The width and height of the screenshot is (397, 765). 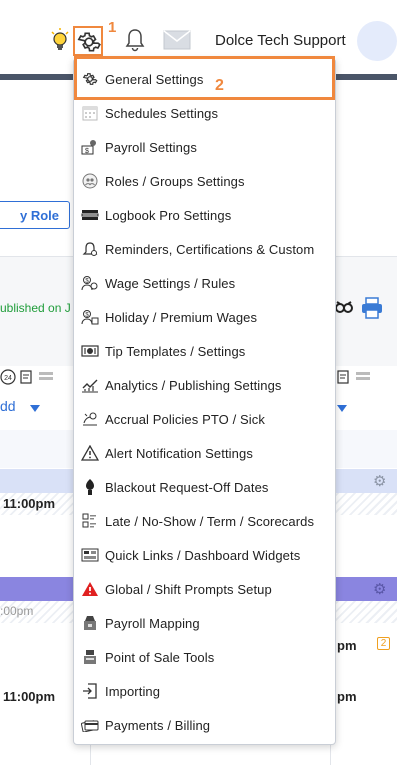 I want to click on menu-item-general-settings: General Settings, so click(x=204, y=79).